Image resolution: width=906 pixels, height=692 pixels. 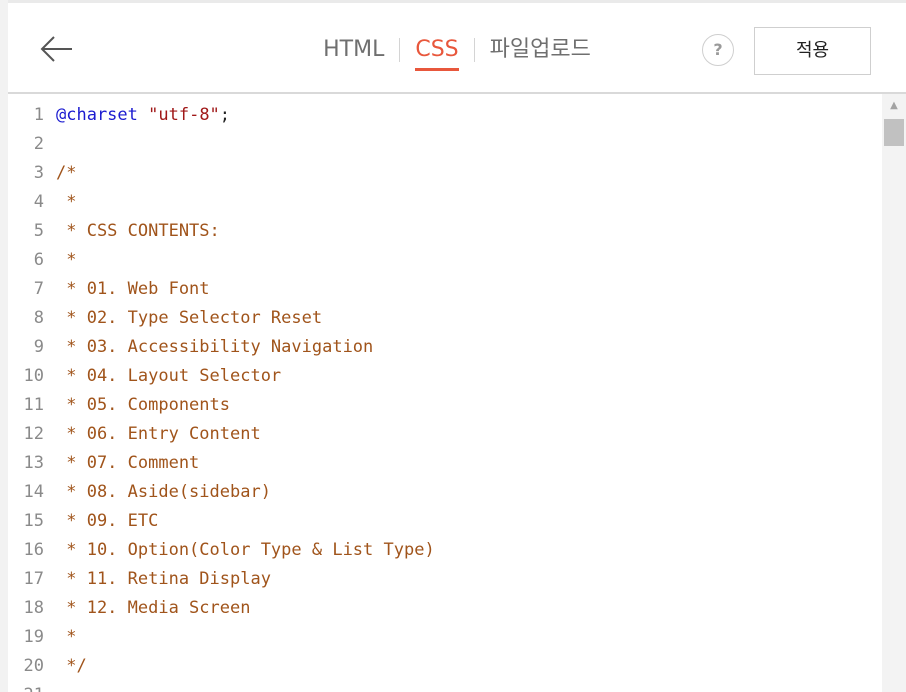 I want to click on vertical-scrollbar: ▲, so click(x=894, y=393).